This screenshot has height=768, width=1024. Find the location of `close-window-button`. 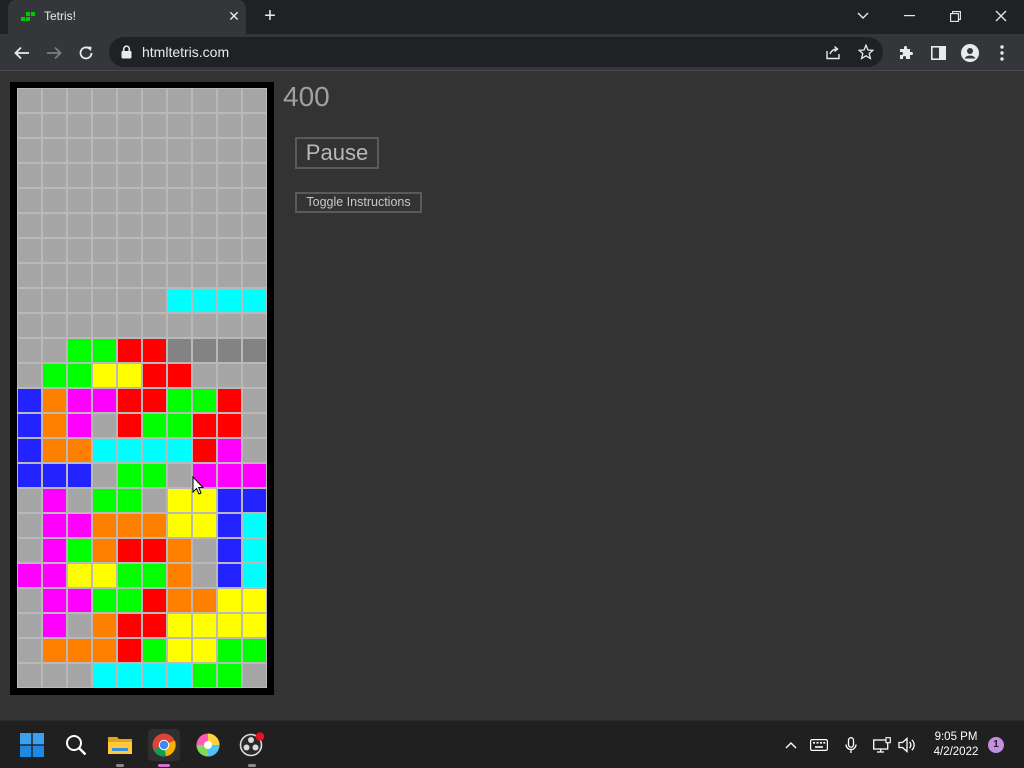

close-window-button is located at coordinates (1001, 16).